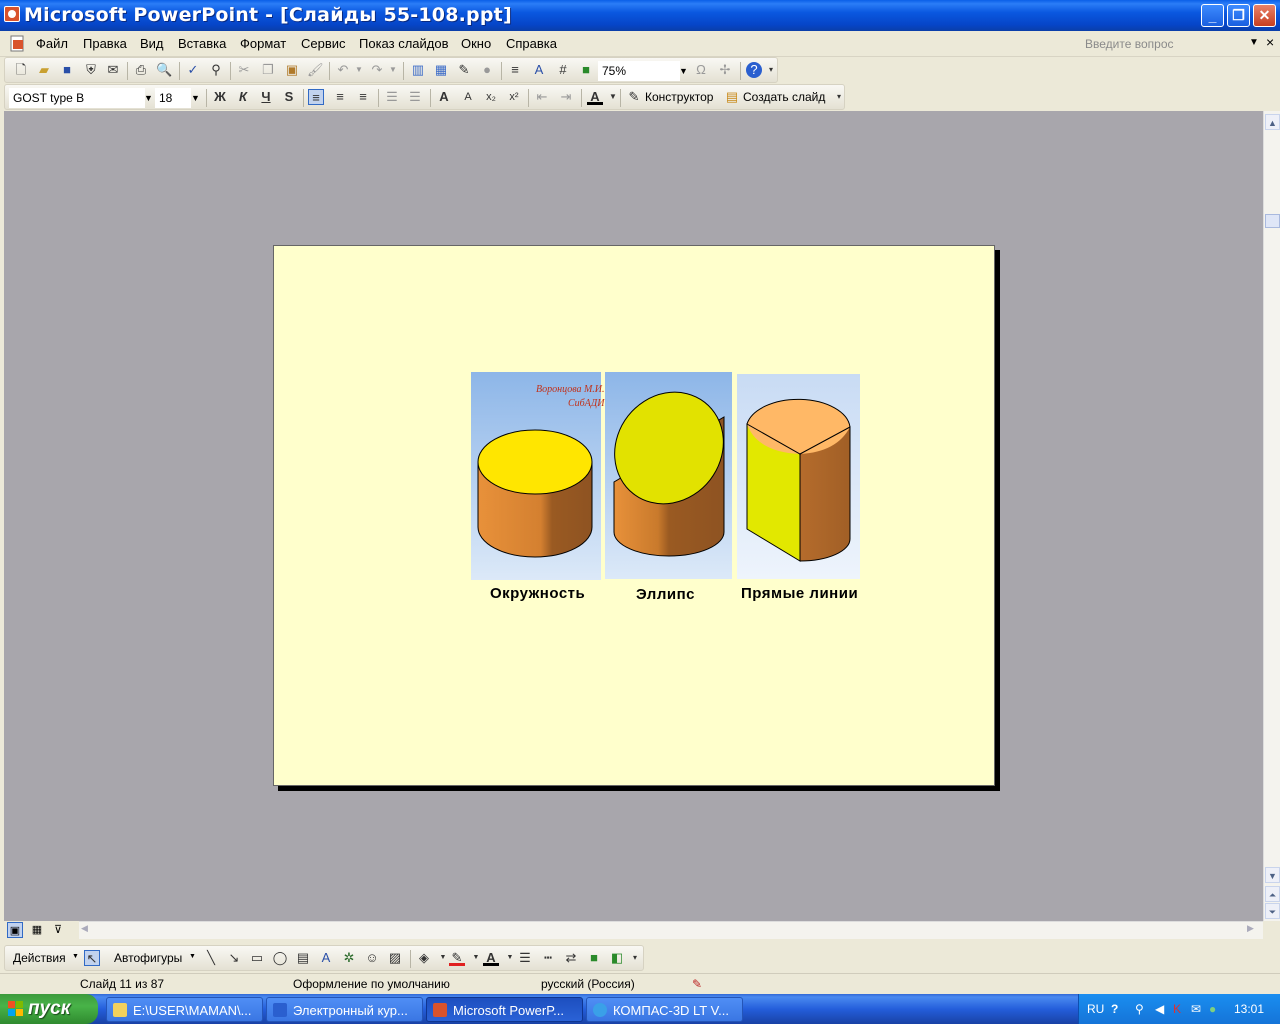 The image size is (1280, 1024). Describe the element at coordinates (39, 958) in the screenshot. I see `actions-menu: Действия` at that location.